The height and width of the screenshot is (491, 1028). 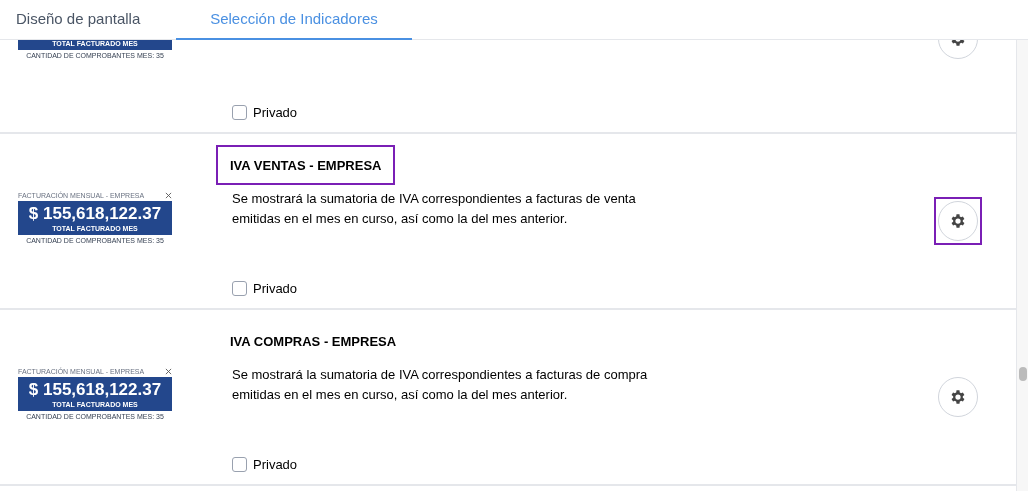 I want to click on scrollbar, so click(x=1022, y=265).